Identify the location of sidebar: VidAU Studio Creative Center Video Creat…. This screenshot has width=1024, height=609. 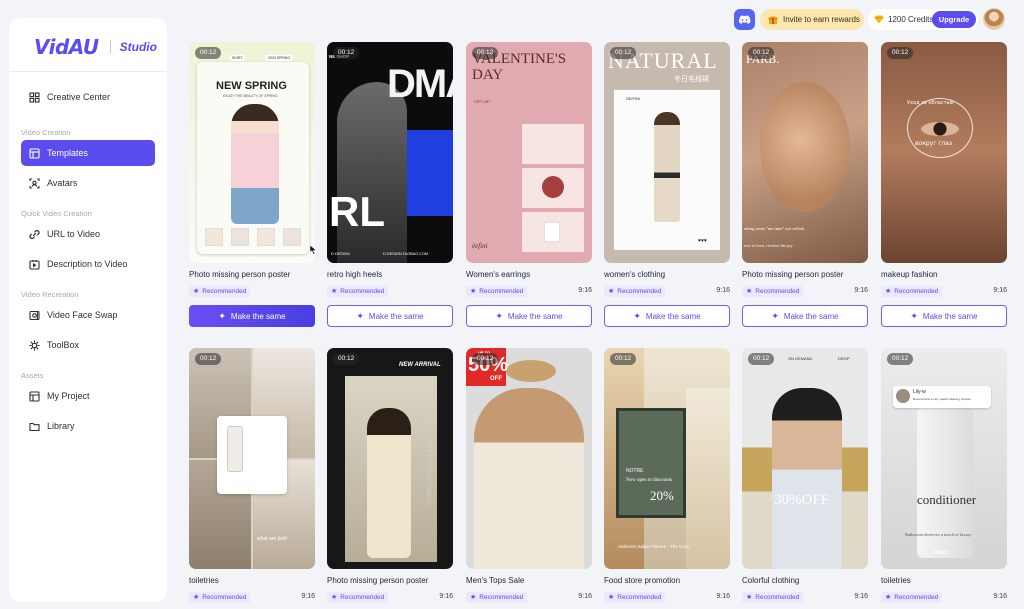
(88, 310).